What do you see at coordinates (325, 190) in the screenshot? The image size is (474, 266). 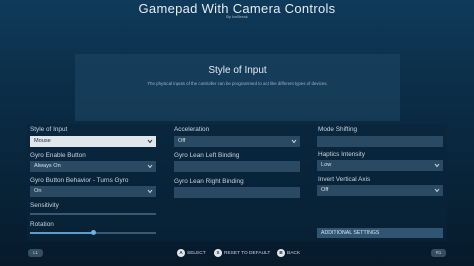 I see `invert-vertical-value: Off` at bounding box center [325, 190].